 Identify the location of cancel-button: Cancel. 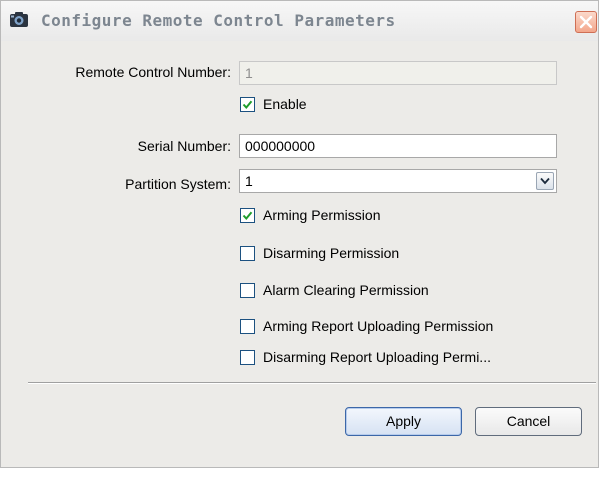
(528, 421).